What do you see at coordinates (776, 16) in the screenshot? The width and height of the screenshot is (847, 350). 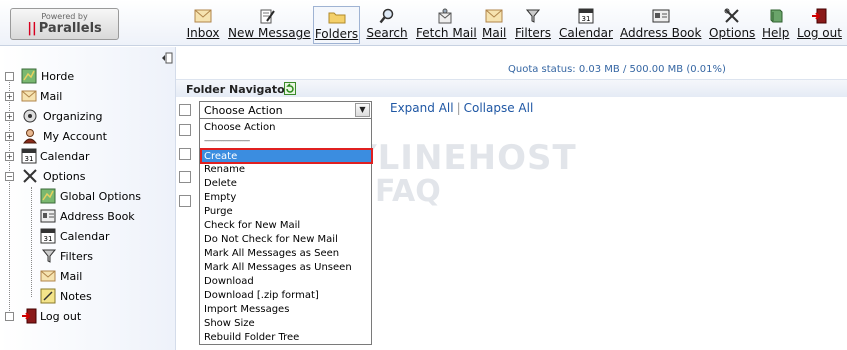 I see `book-icon` at bounding box center [776, 16].